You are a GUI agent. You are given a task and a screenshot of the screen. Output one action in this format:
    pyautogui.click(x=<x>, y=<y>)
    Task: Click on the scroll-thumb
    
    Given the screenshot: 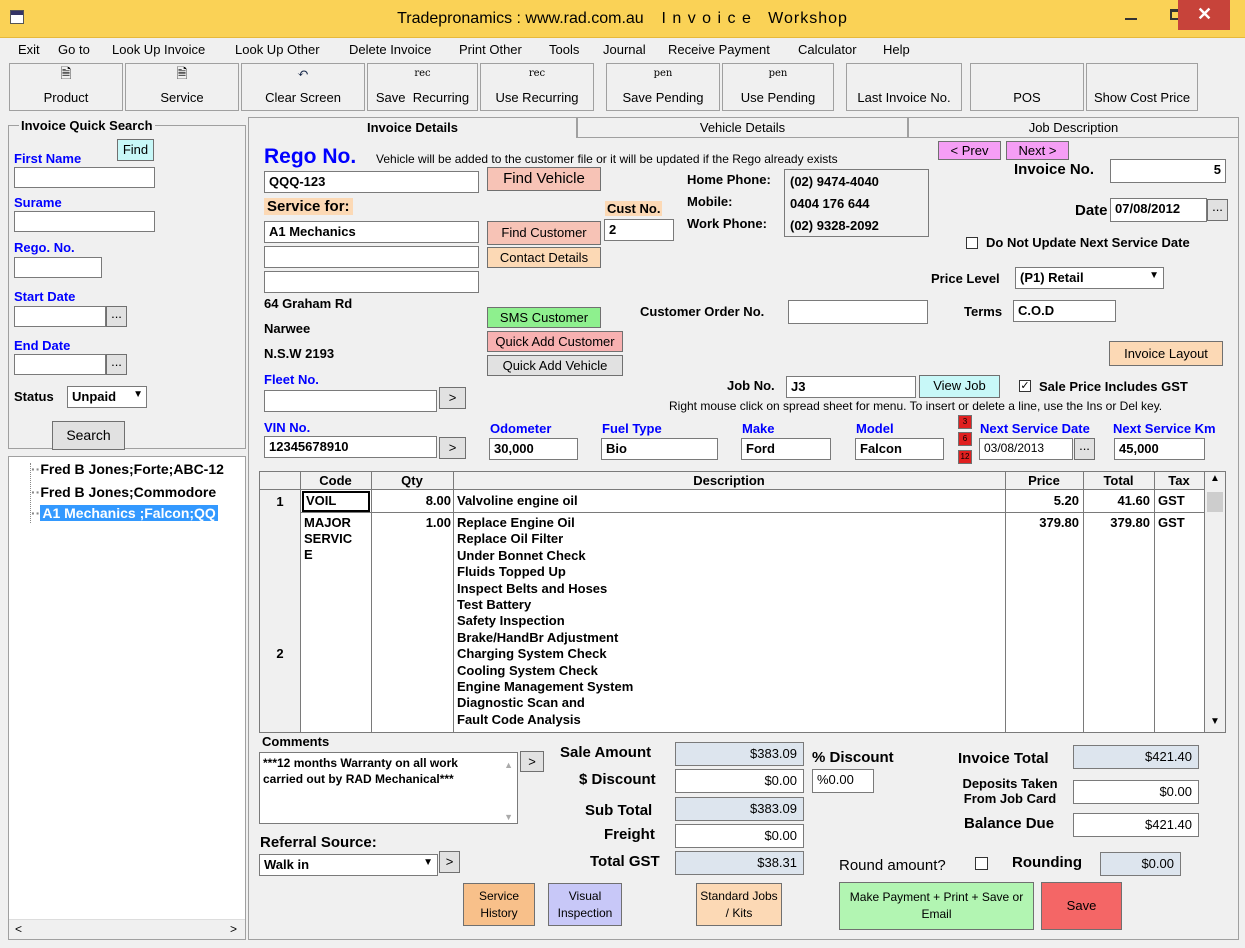 What is the action you would take?
    pyautogui.click(x=1215, y=502)
    